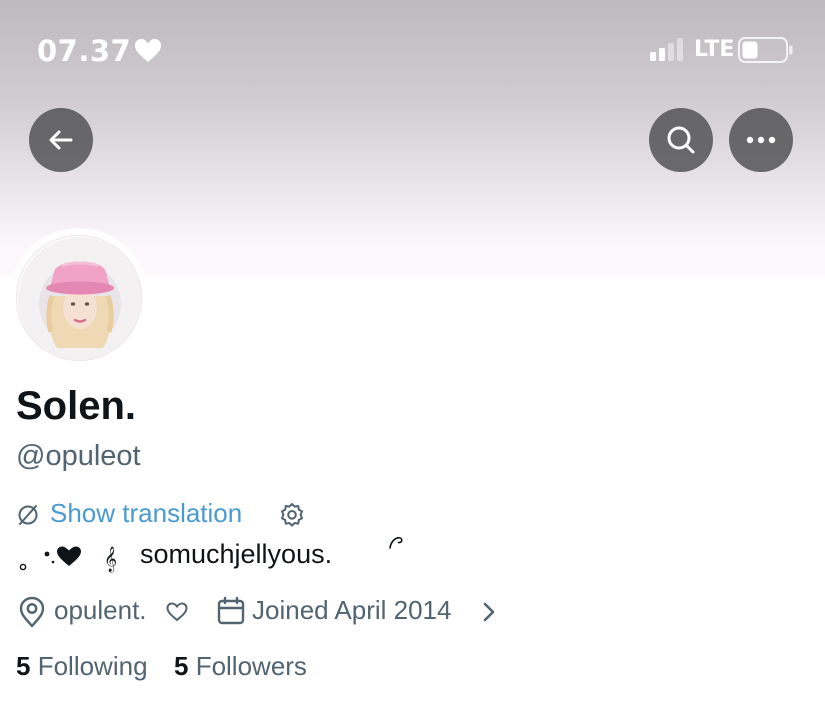 The width and height of the screenshot is (825, 720). What do you see at coordinates (714, 49) in the screenshot?
I see `network-type: LTE` at bounding box center [714, 49].